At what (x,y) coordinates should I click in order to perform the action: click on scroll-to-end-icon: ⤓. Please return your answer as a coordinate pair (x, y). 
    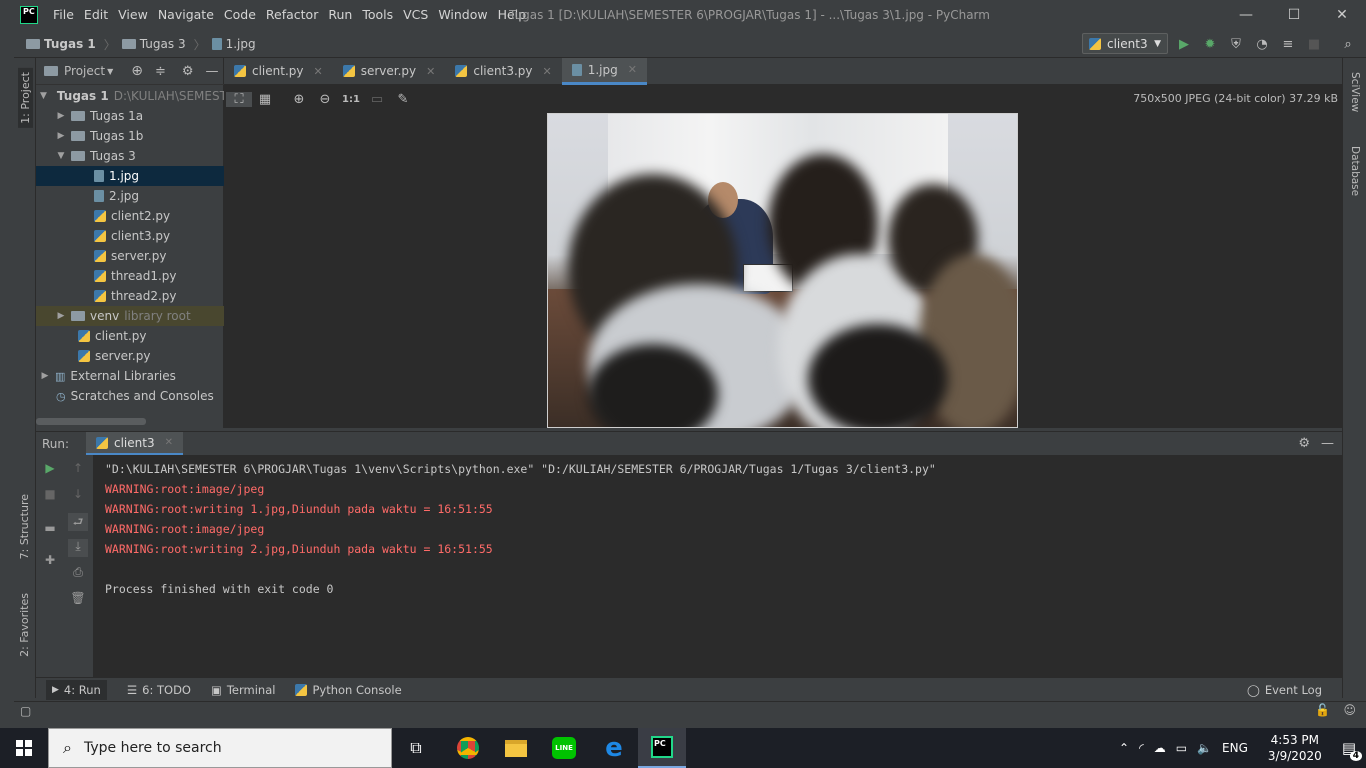
    Looking at the image, I should click on (78, 548).